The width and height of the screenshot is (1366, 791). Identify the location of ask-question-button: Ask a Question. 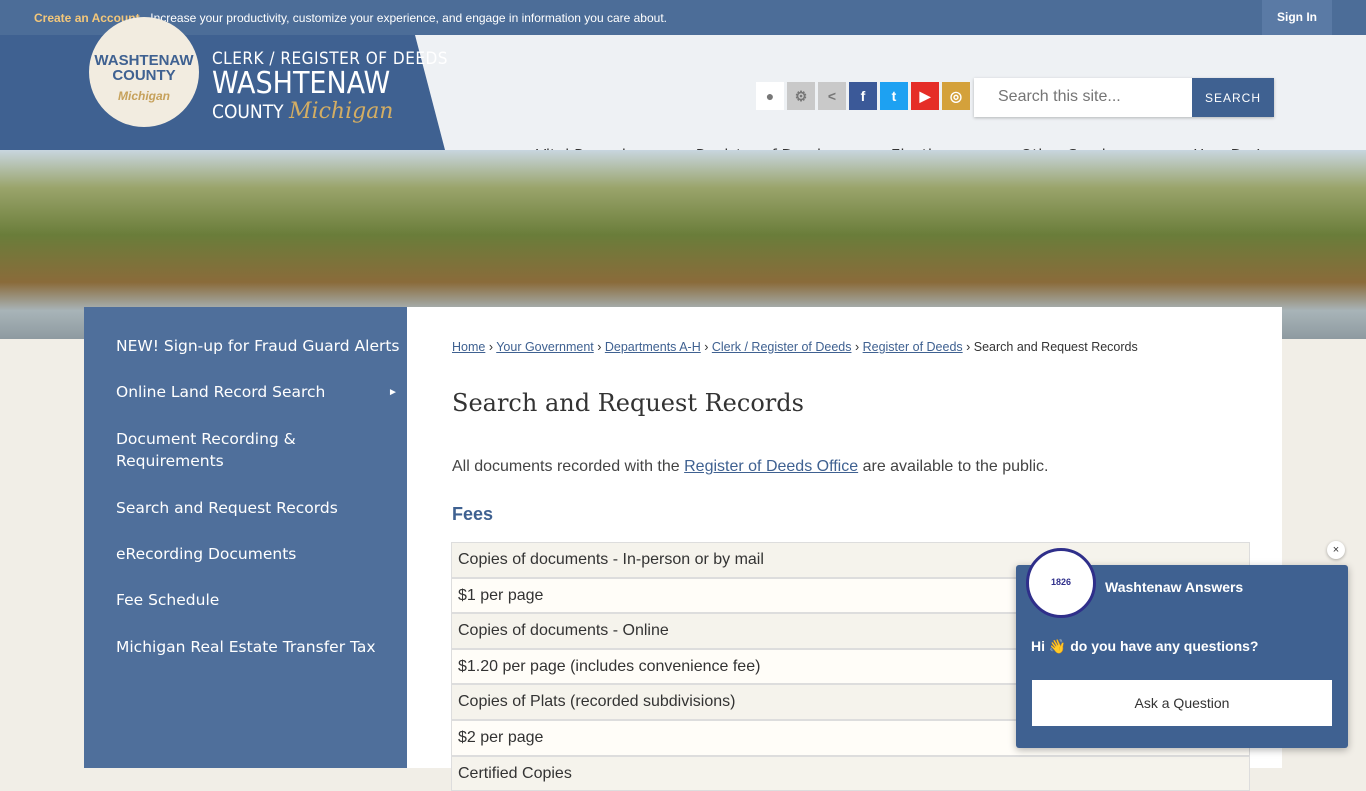
(1182, 703).